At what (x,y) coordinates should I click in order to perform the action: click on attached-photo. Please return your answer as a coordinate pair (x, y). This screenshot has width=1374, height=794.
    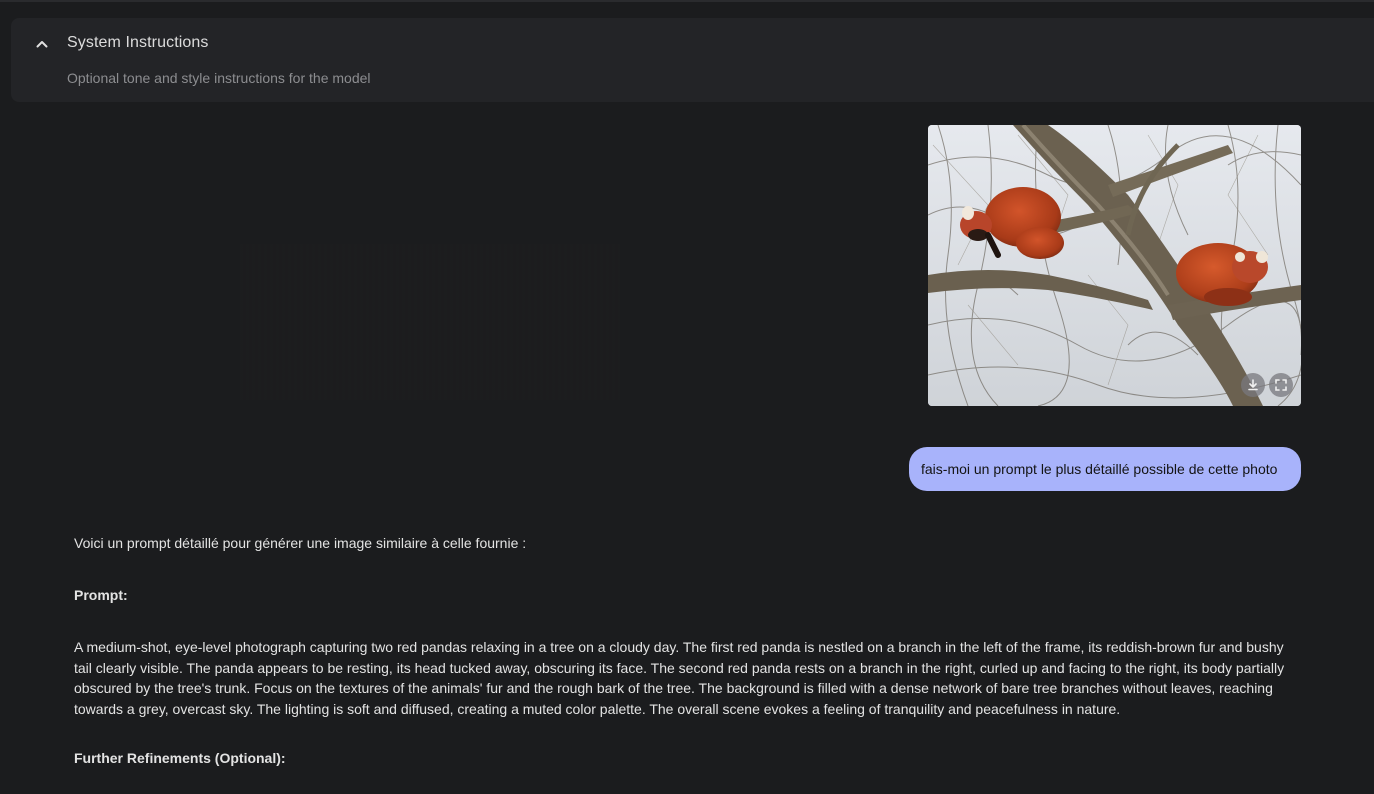
    Looking at the image, I should click on (1114, 265).